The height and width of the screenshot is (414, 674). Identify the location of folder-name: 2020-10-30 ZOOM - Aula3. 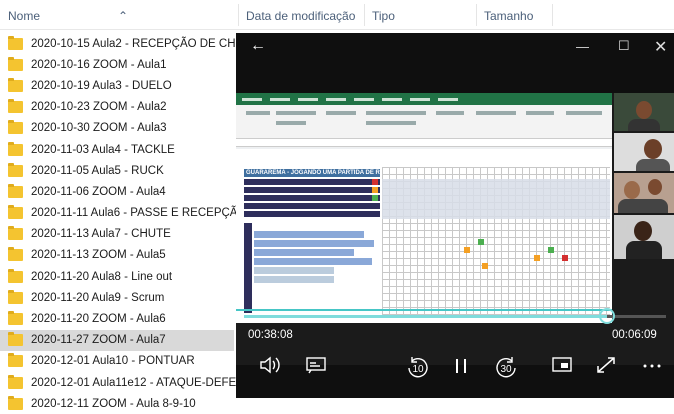
(99, 128).